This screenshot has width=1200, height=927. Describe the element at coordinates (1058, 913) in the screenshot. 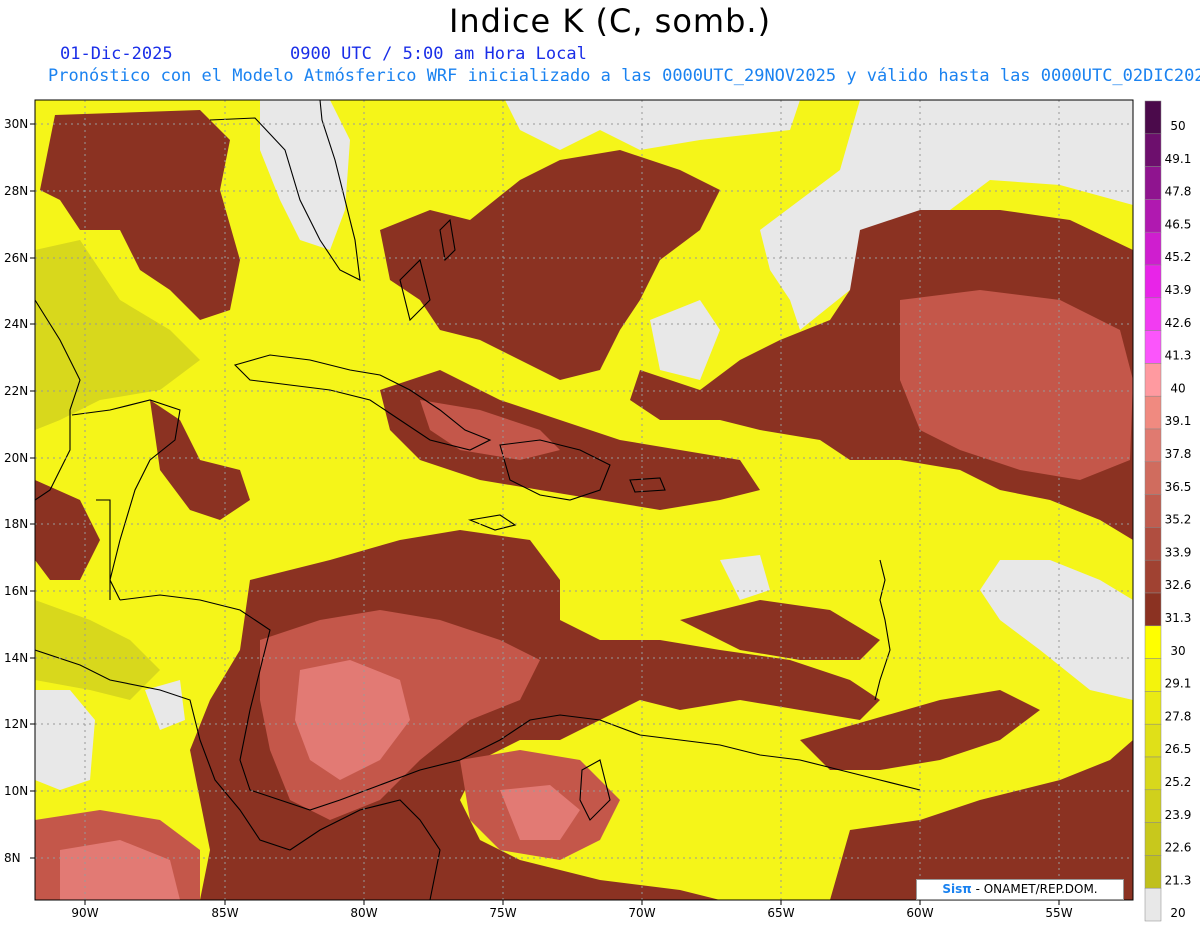

I see `lon-label: 55W` at that location.